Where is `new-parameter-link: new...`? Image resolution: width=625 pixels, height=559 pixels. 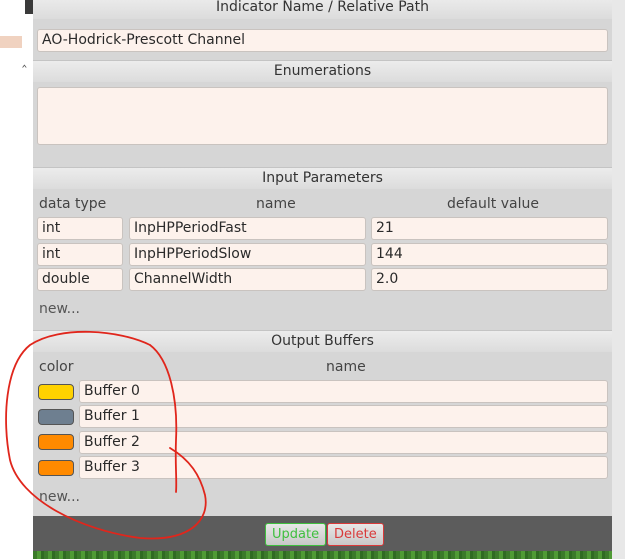
new-parameter-link: new... is located at coordinates (59, 309).